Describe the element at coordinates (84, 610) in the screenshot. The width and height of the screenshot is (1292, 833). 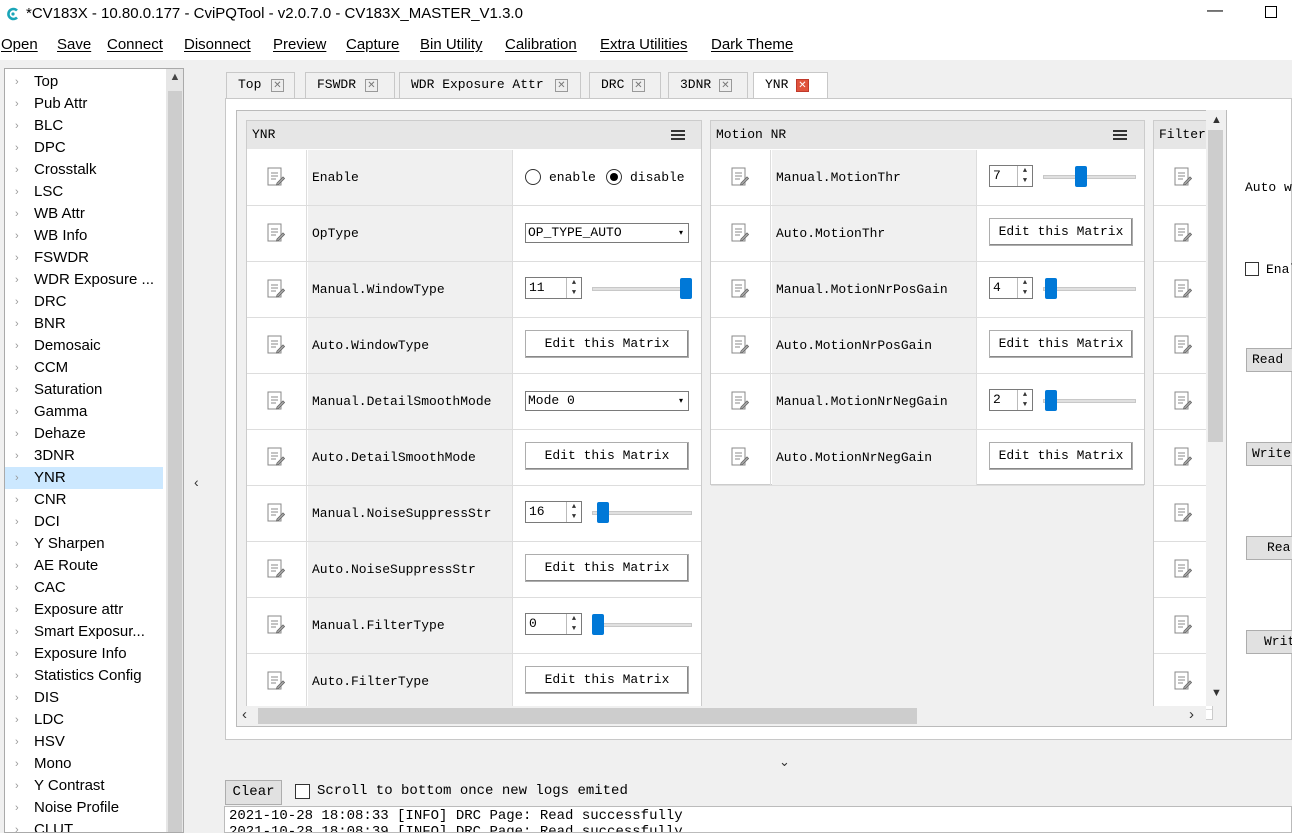
I see `sidebar-item-exposure-attr: › Exposure attr` at that location.